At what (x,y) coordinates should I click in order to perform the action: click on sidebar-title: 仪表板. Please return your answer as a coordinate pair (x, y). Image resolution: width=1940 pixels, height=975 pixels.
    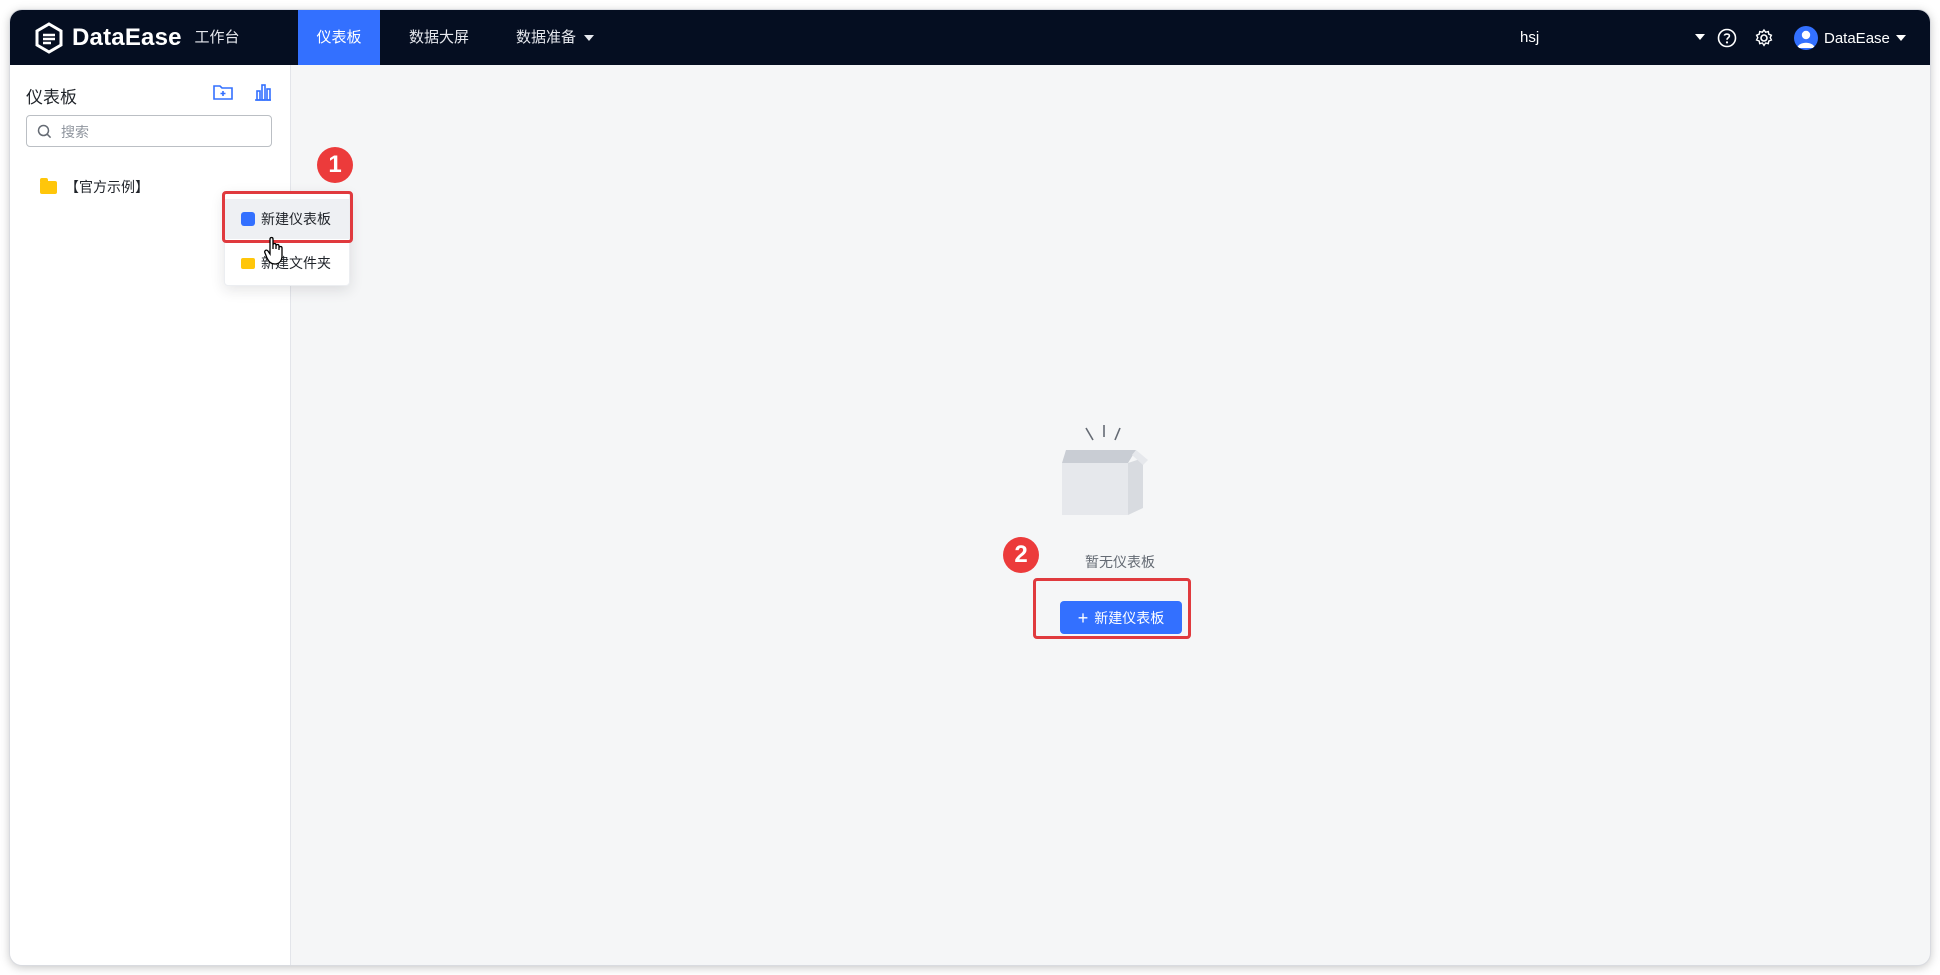
    Looking at the image, I should click on (51, 97).